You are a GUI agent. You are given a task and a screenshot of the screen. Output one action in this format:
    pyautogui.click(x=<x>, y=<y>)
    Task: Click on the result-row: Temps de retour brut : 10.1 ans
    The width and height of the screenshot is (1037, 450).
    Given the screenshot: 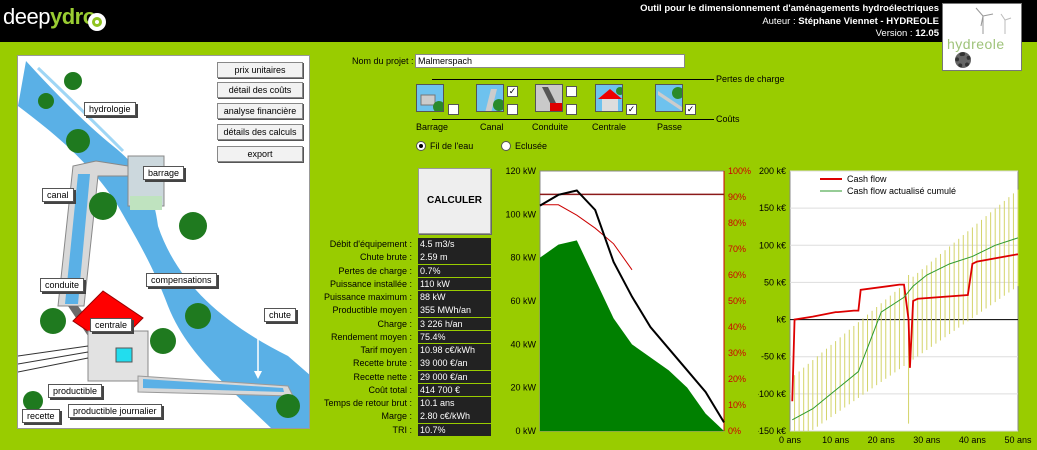 What is the action you would take?
    pyautogui.click(x=245, y=403)
    